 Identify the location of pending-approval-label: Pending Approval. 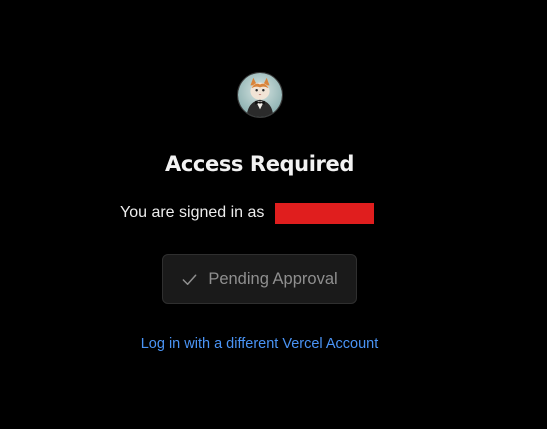
(273, 278).